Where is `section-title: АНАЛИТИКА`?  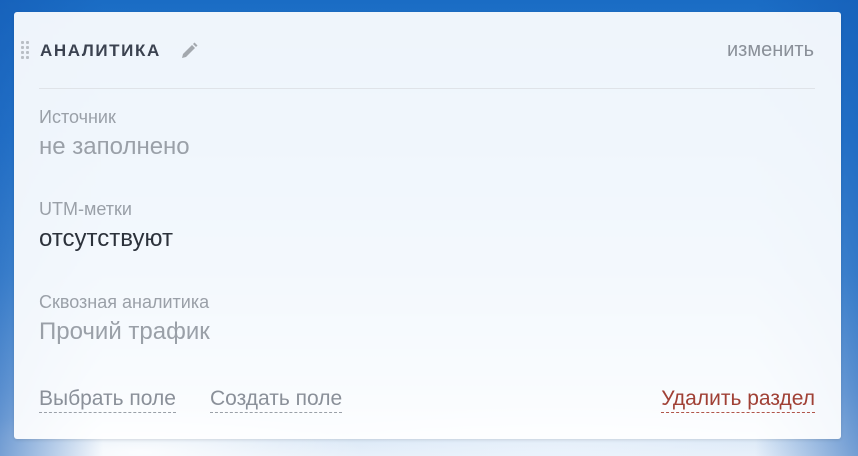 section-title: АНАЛИТИКА is located at coordinates (100, 50).